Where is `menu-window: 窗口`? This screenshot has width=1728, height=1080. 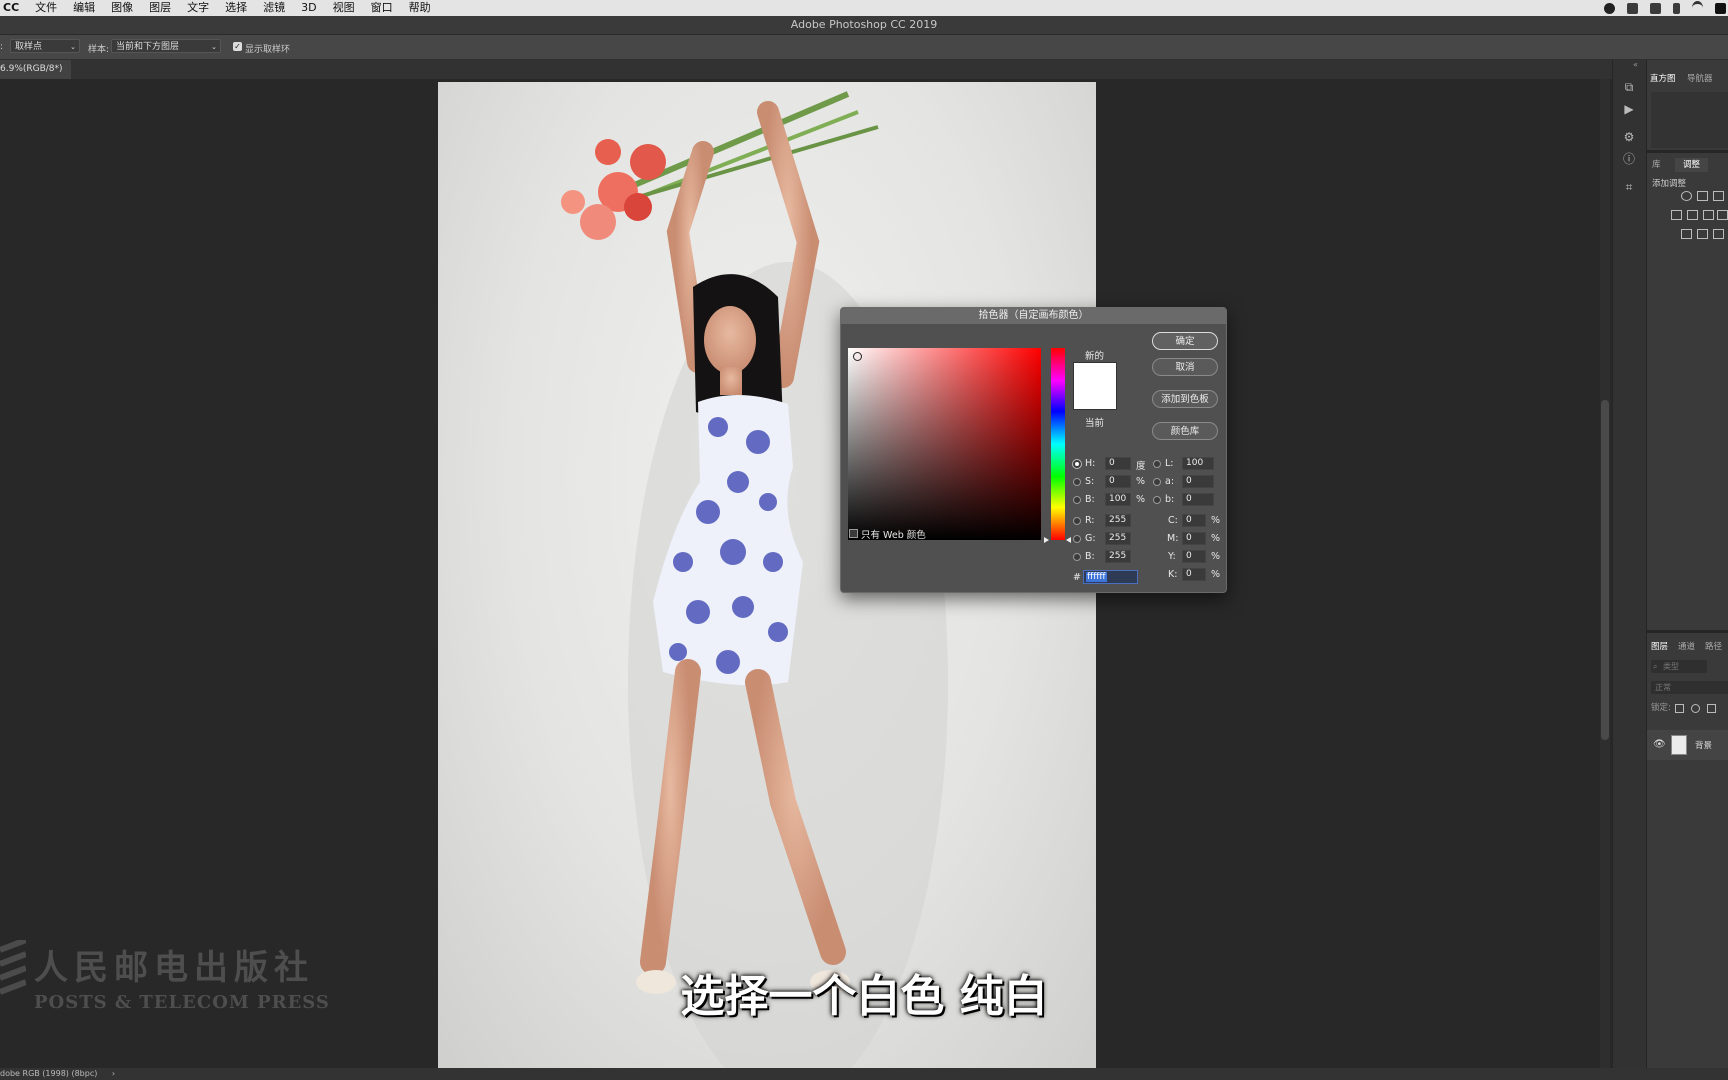
menu-window: 窗口 is located at coordinates (382, 8).